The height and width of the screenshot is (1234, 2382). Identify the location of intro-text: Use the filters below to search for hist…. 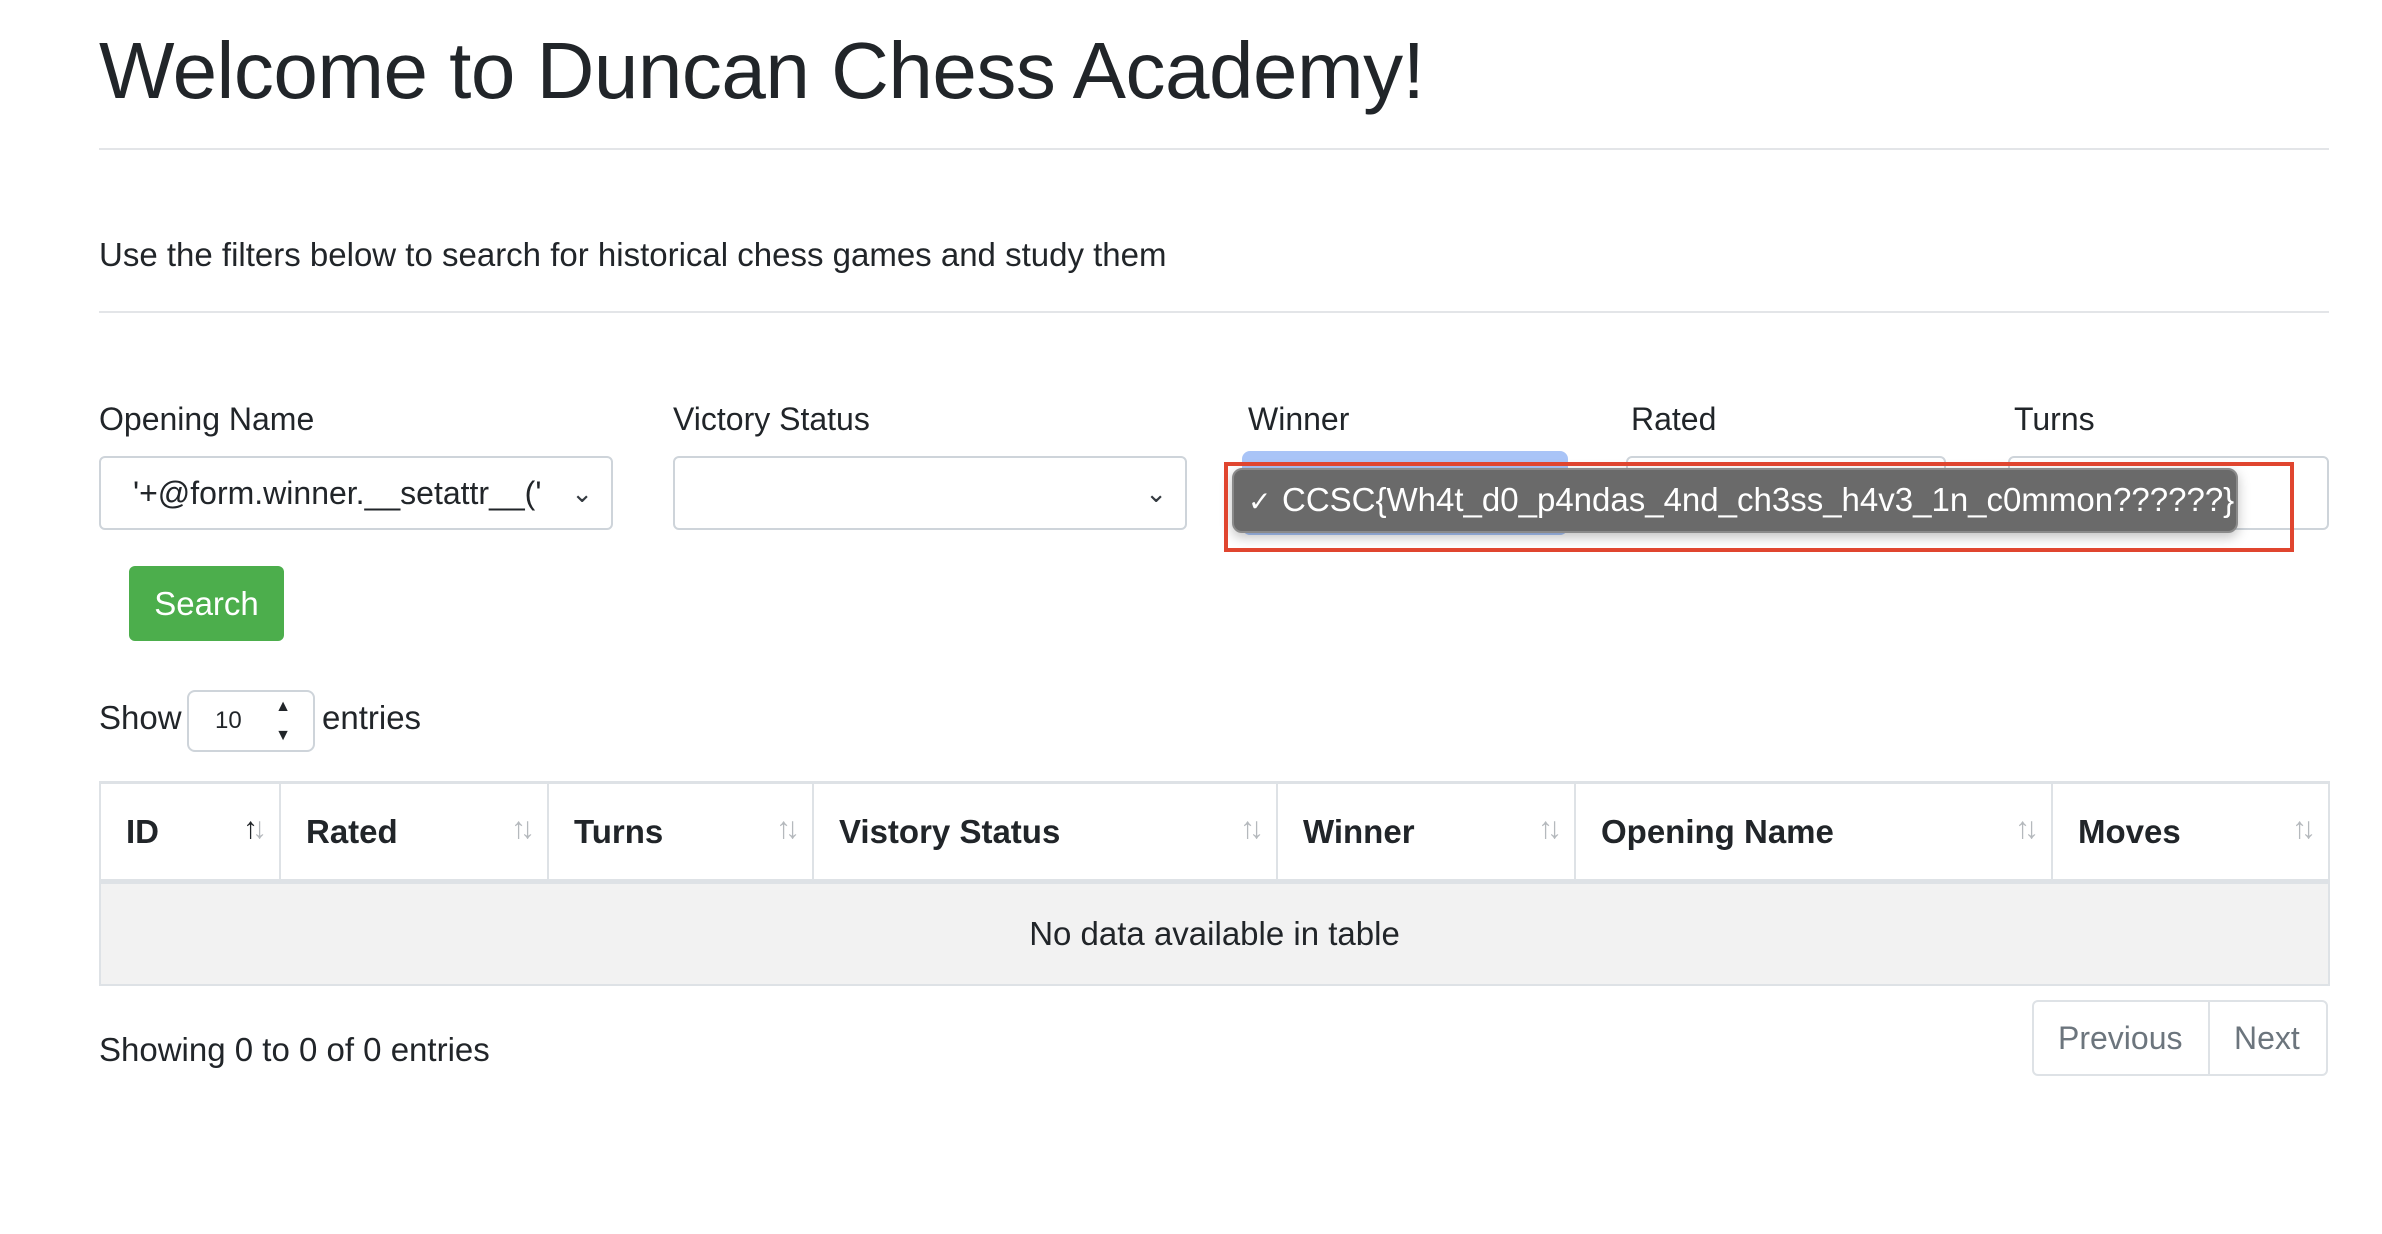
(633, 254).